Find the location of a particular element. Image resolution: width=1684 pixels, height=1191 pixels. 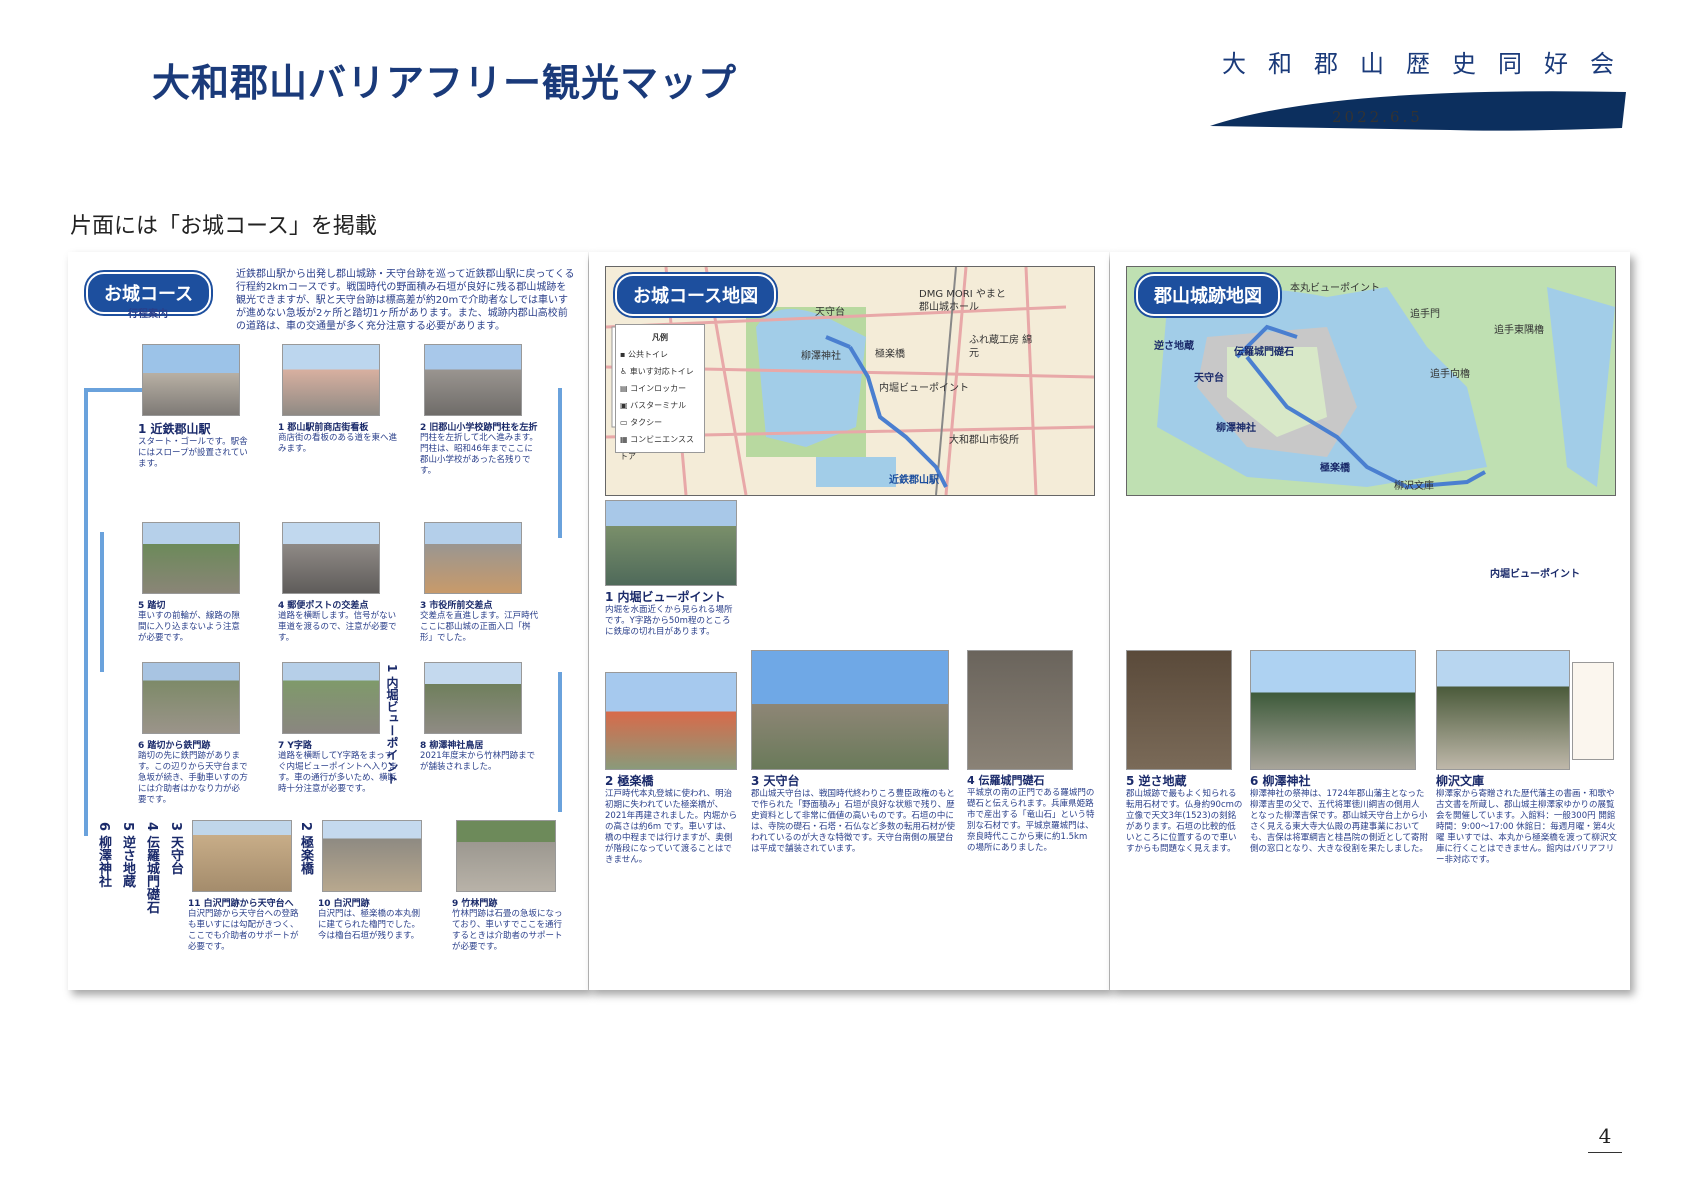

map-label-honmaru-viewpoint: 本丸ビューポイント is located at coordinates (1335, 288).